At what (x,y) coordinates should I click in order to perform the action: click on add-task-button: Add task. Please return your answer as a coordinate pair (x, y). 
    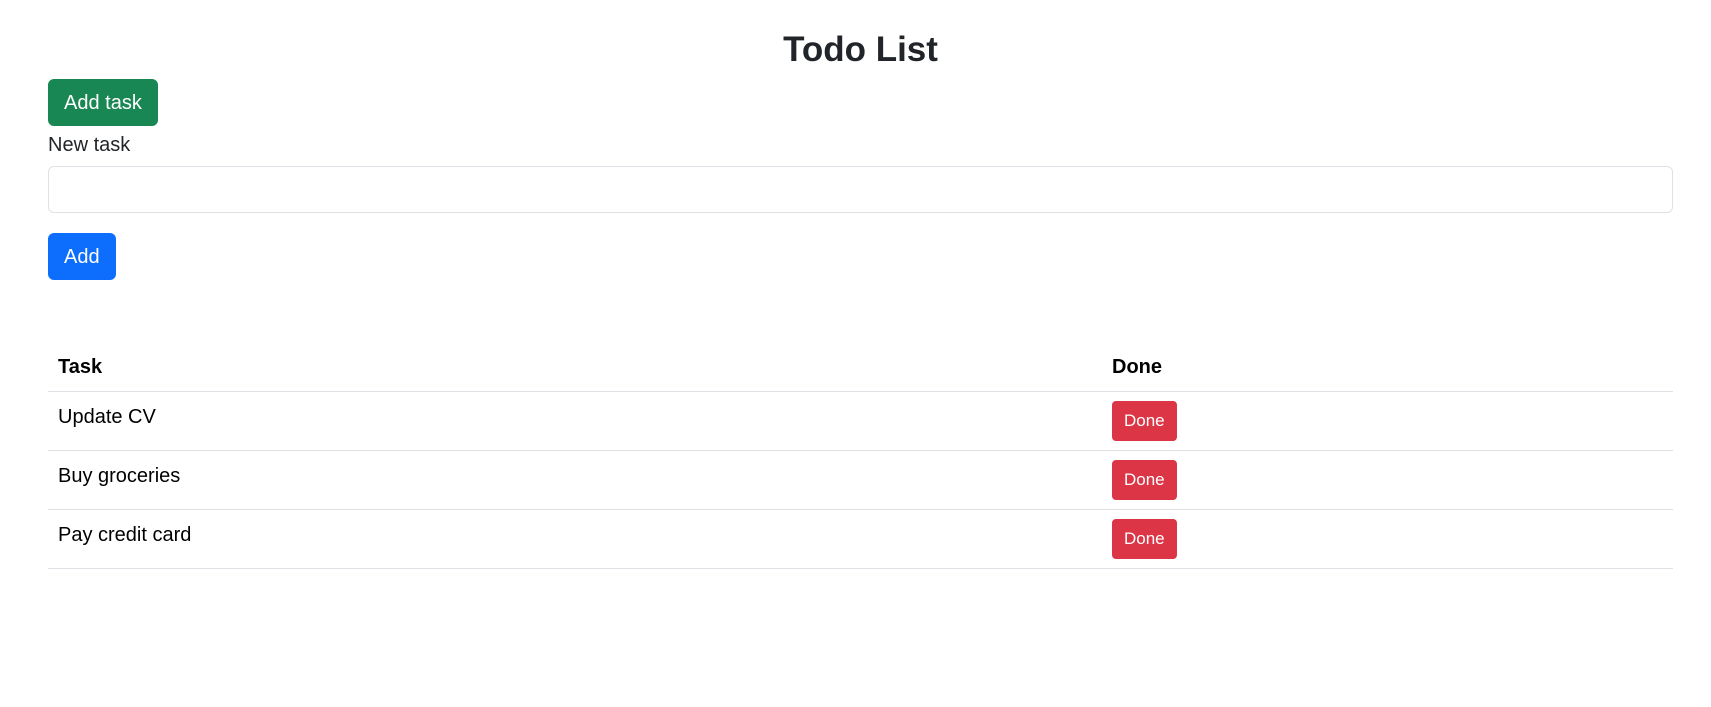
    Looking at the image, I should click on (103, 102).